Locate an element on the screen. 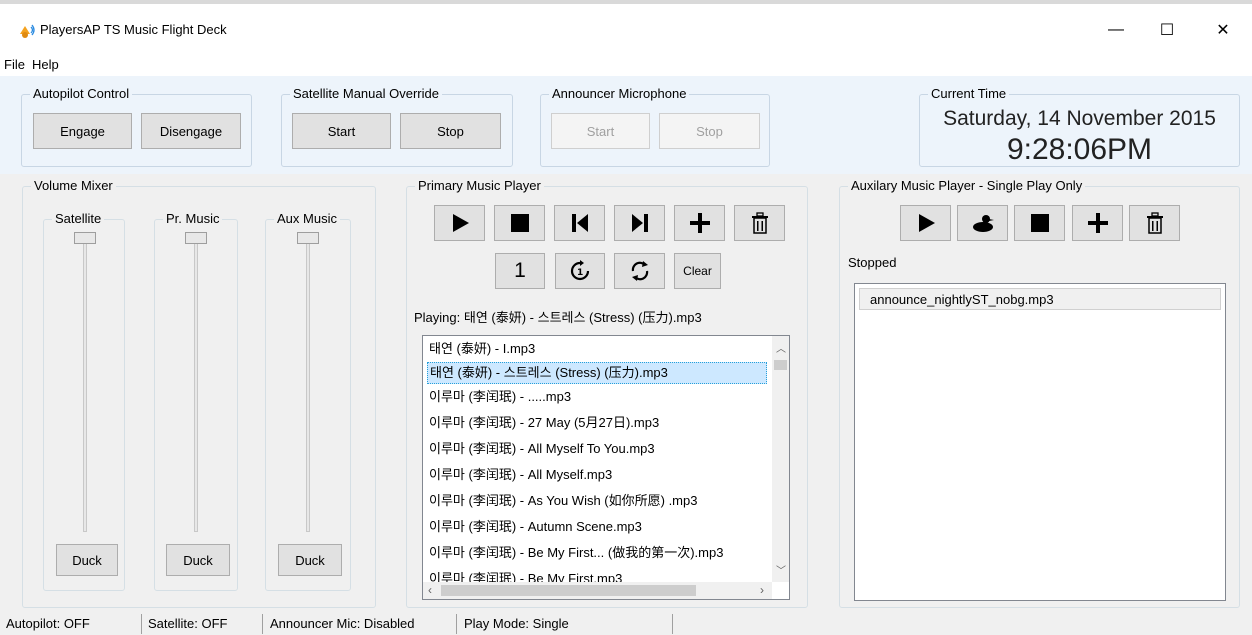 Image resolution: width=1252 pixels, height=635 pixels. list-item: 태연 (泰妍) - I.mp3 is located at coordinates (481, 349).